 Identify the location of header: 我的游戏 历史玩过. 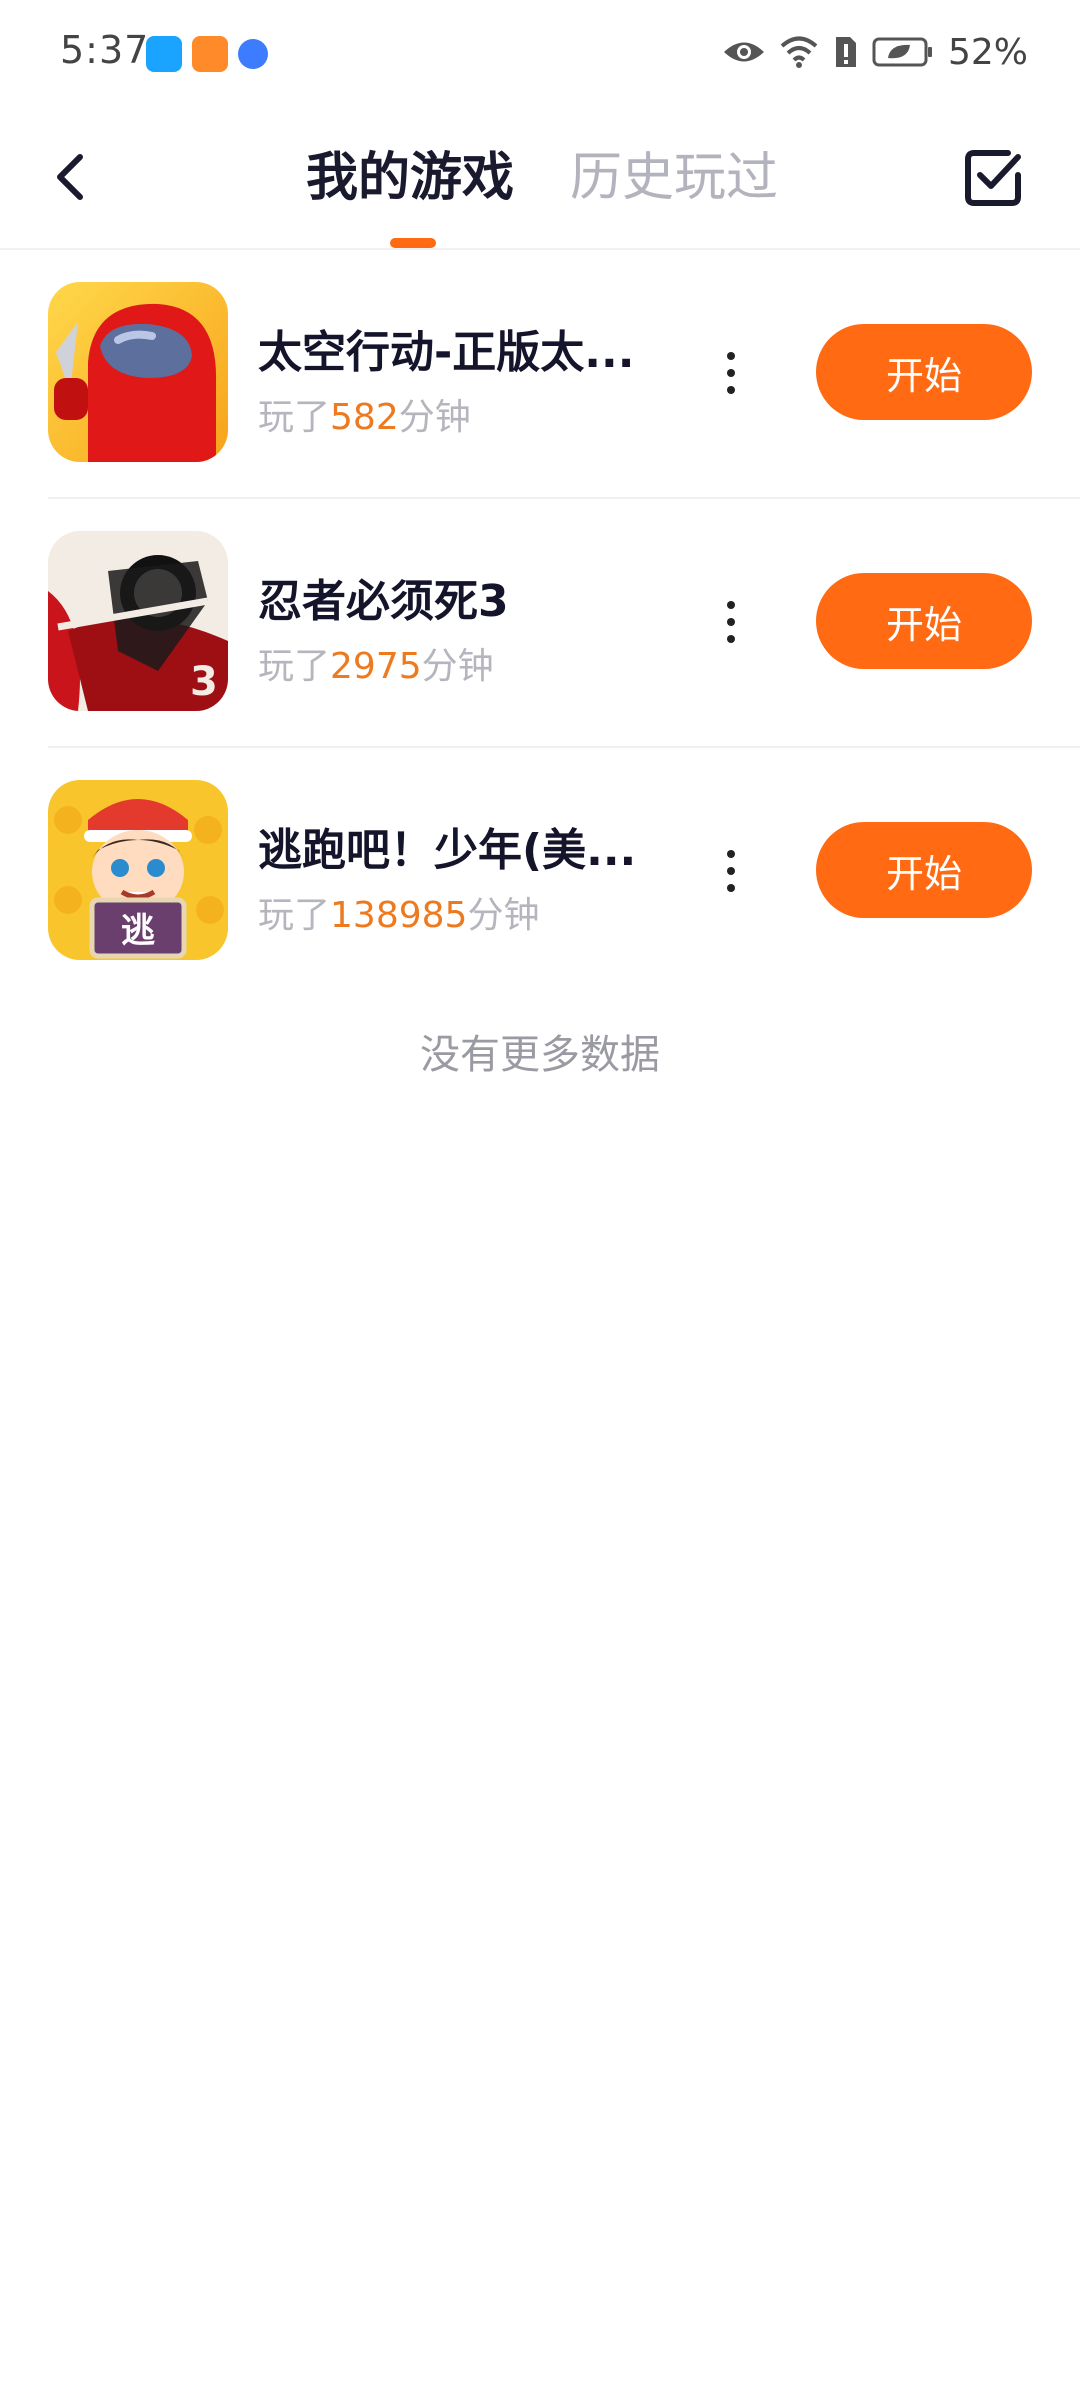
(540, 177).